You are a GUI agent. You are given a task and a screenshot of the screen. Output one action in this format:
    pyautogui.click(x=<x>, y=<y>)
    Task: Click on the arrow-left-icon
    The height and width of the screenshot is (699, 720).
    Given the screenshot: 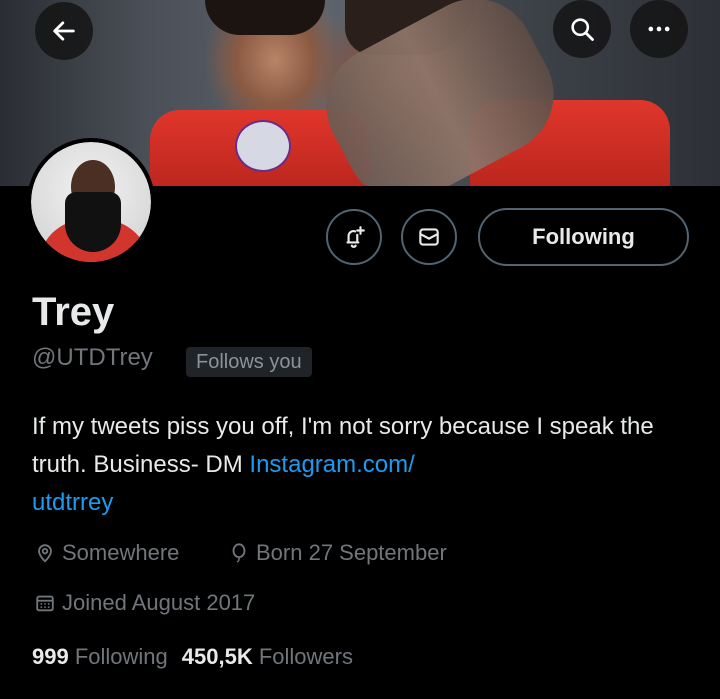 What is the action you would take?
    pyautogui.click(x=64, y=31)
    